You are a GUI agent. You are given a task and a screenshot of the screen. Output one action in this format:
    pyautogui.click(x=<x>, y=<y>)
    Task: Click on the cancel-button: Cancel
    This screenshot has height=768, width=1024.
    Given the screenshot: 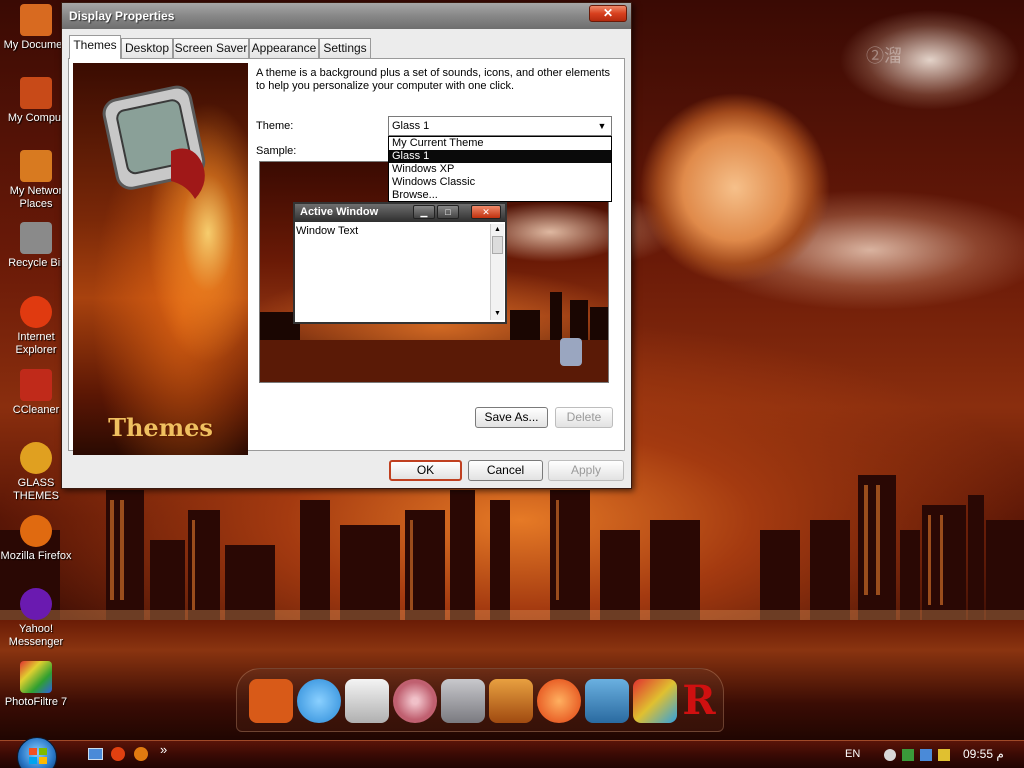 What is the action you would take?
    pyautogui.click(x=505, y=470)
    